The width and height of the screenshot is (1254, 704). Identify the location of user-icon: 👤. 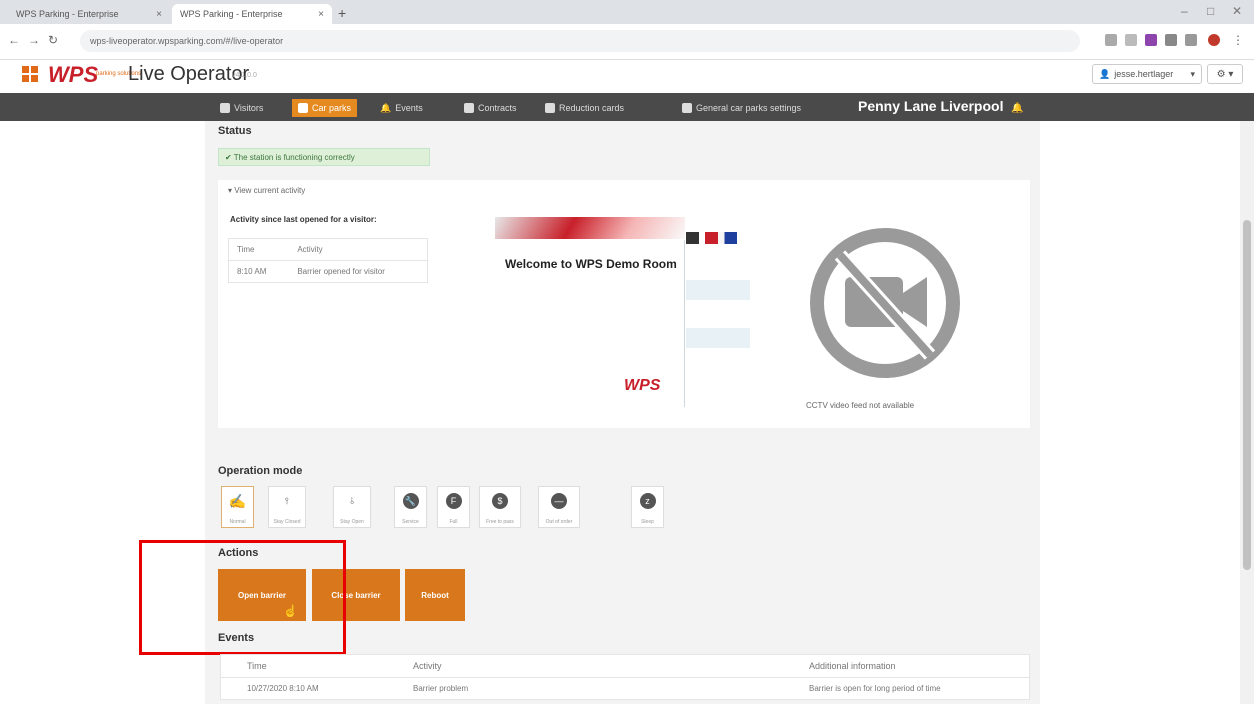
(1105, 73).